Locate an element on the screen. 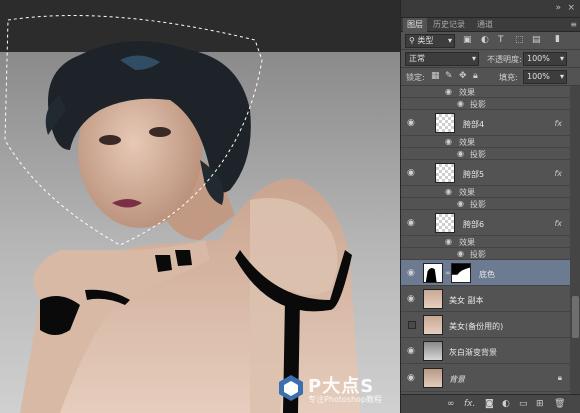 Image resolution: width=580 pixels, height=413 pixels. smart-object-filter-icon: ▤ is located at coordinates (536, 40).